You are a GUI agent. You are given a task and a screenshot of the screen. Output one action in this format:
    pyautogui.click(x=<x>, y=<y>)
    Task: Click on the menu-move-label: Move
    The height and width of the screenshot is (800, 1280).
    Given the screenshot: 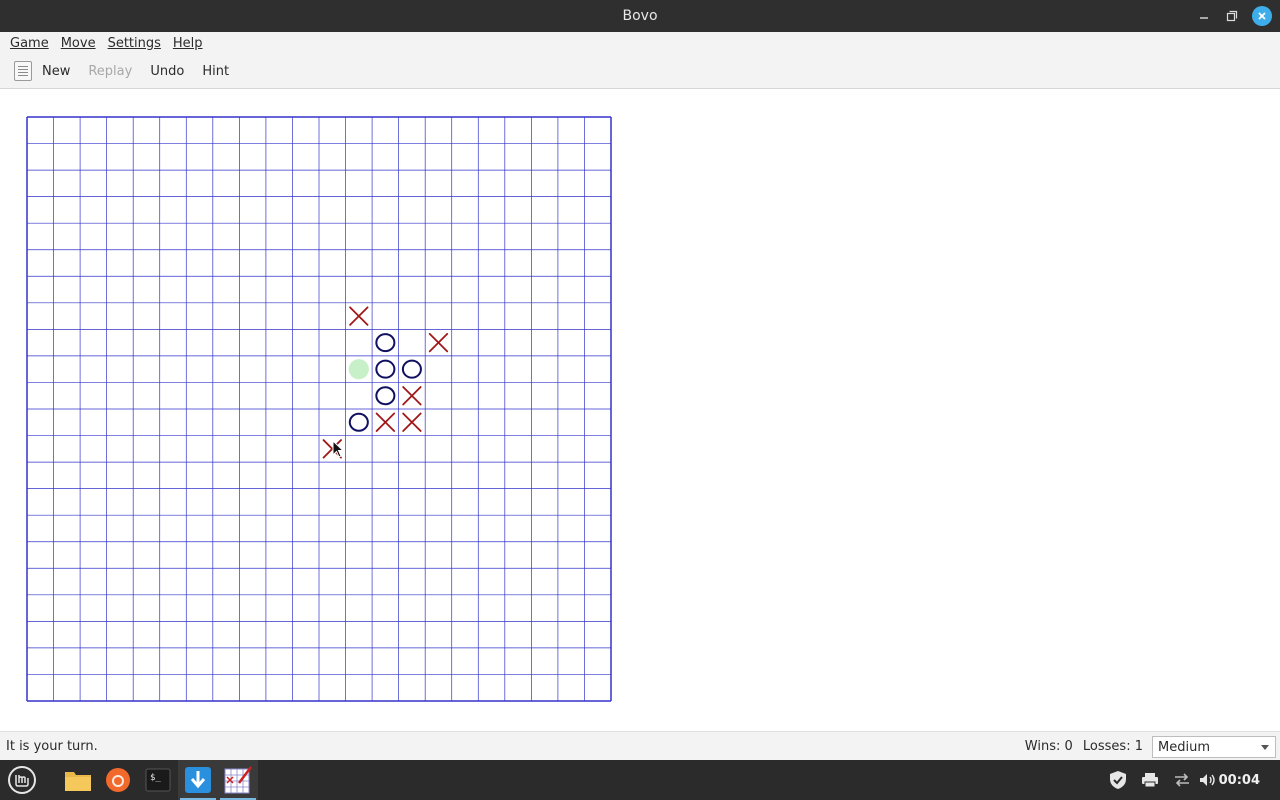 What is the action you would take?
    pyautogui.click(x=78, y=43)
    